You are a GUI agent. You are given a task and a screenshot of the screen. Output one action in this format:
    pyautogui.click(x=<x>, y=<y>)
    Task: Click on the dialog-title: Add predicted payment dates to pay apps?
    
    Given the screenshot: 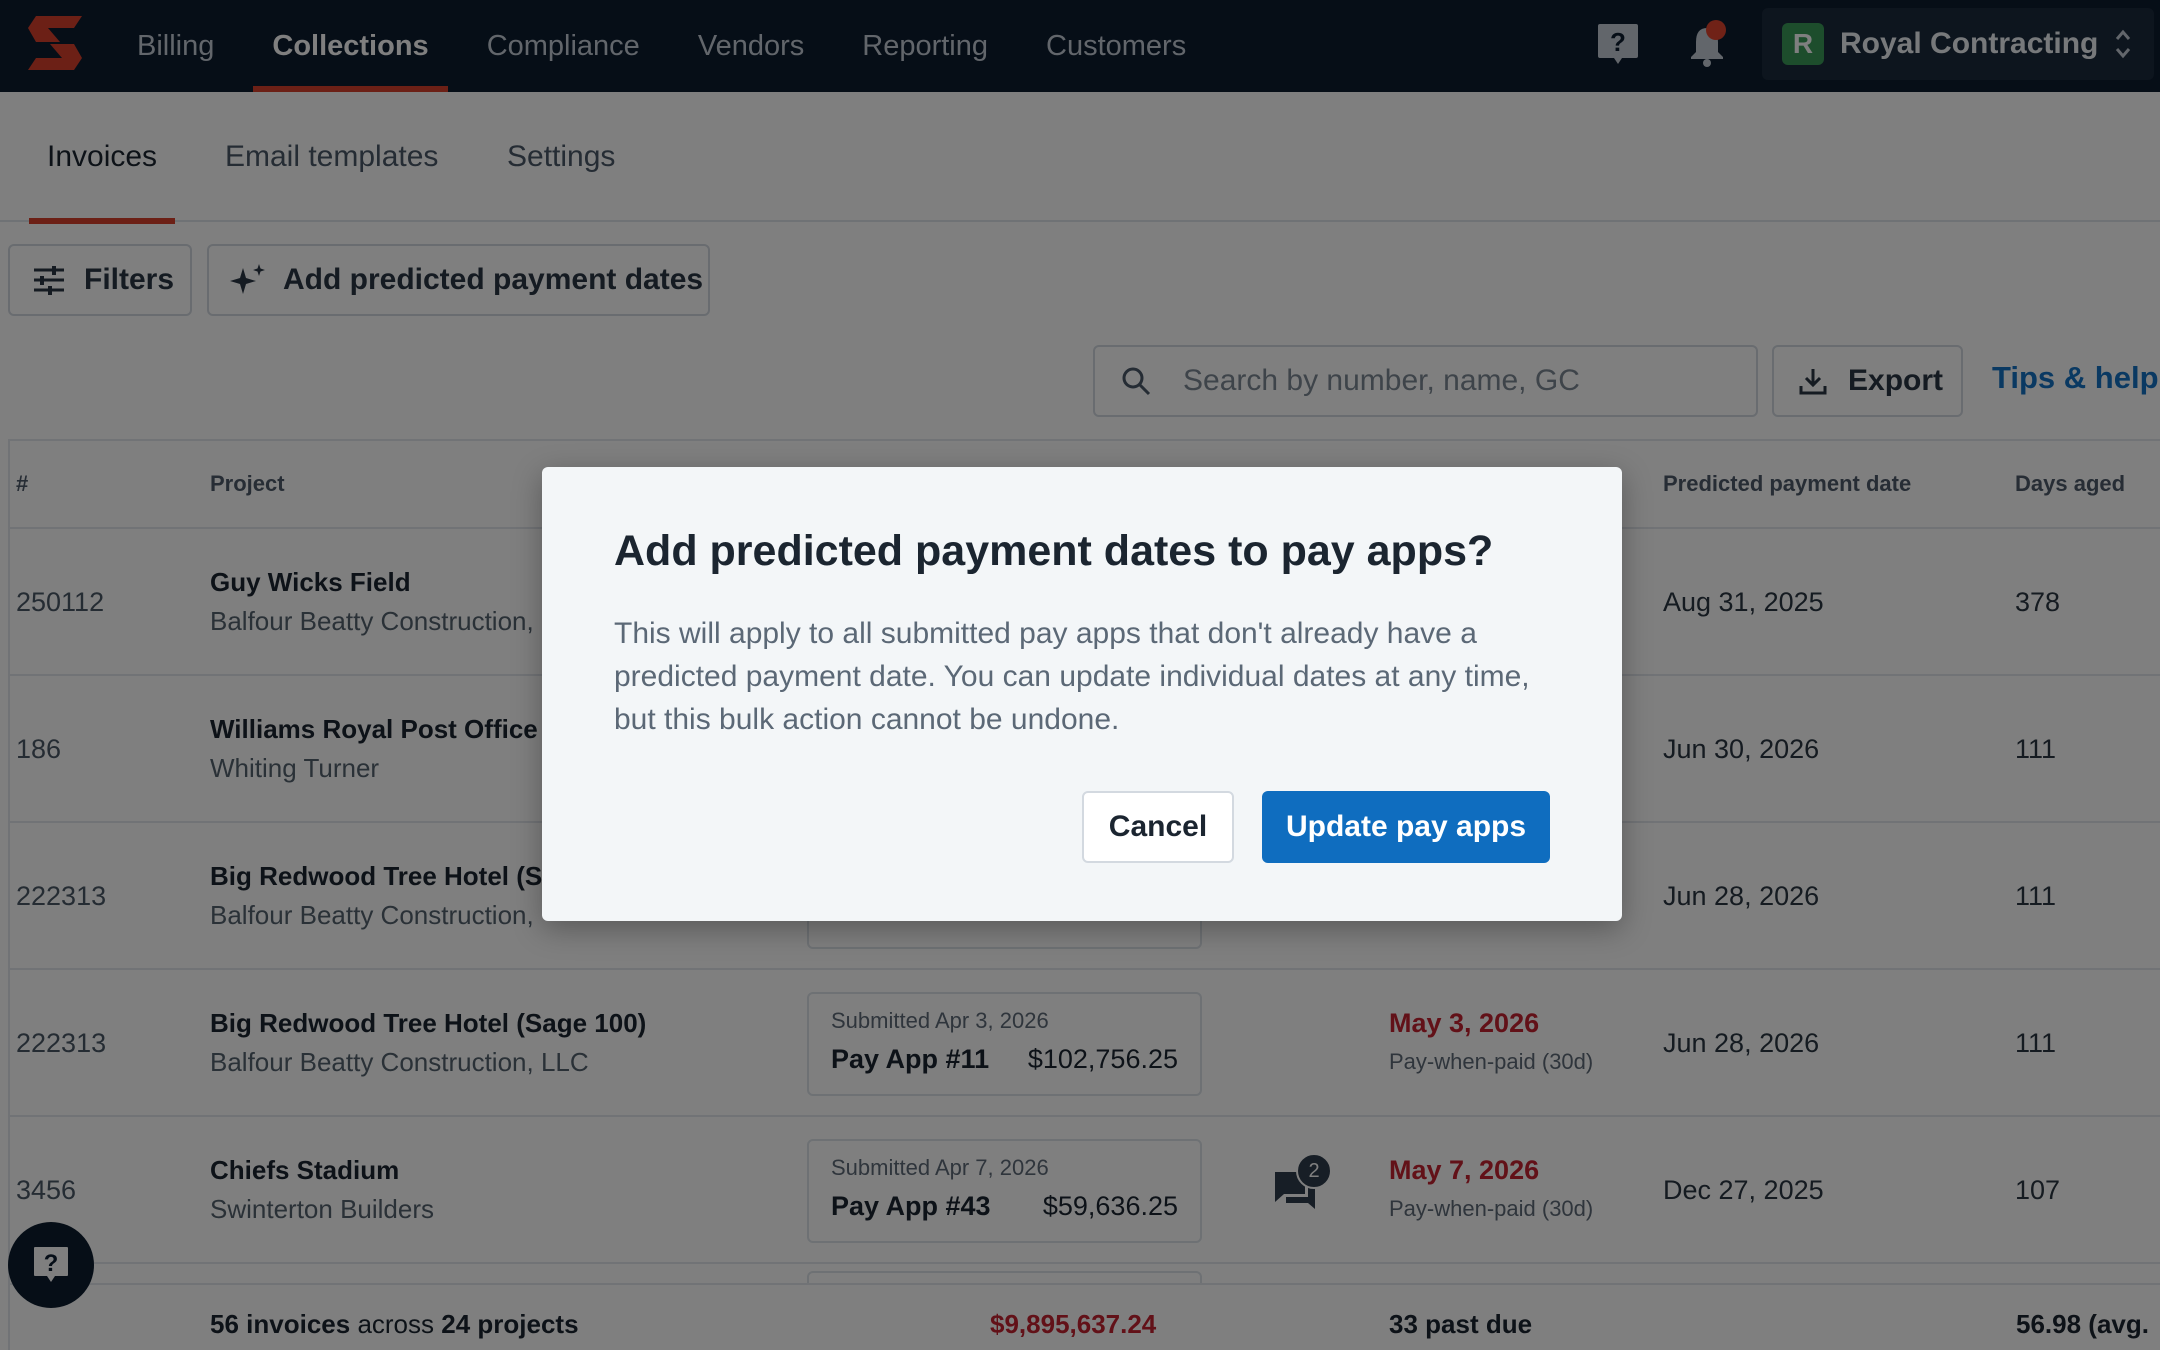 What is the action you would take?
    pyautogui.click(x=1054, y=551)
    